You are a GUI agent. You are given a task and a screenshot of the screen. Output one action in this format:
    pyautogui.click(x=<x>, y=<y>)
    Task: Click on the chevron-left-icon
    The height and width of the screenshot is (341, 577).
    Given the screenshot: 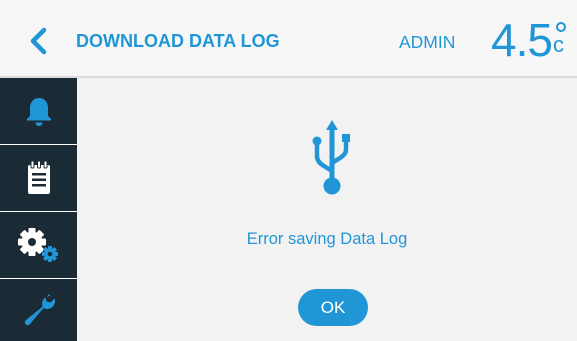 What is the action you would take?
    pyautogui.click(x=38, y=41)
    